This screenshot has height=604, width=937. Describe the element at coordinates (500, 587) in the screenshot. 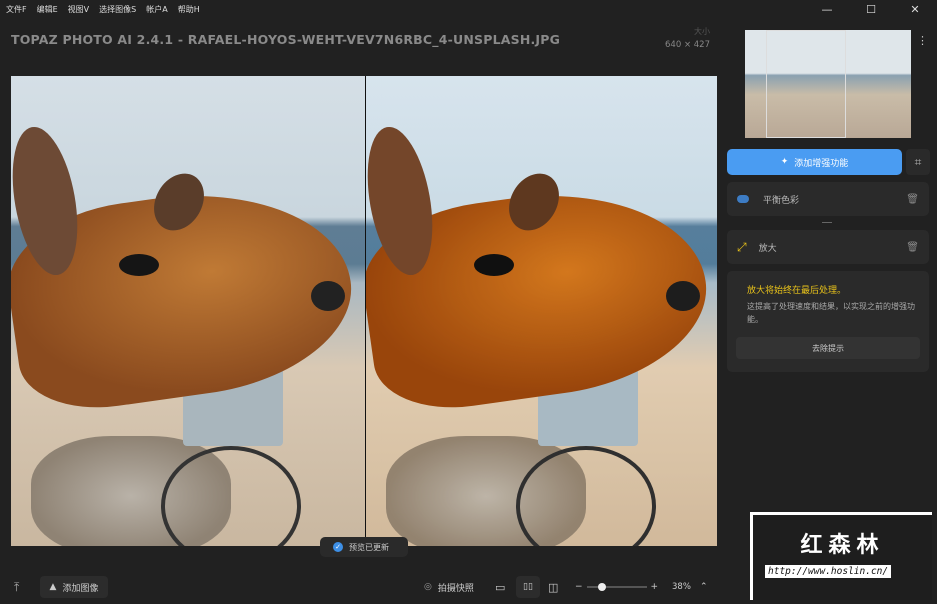

I see `single-view-button: ▭` at that location.